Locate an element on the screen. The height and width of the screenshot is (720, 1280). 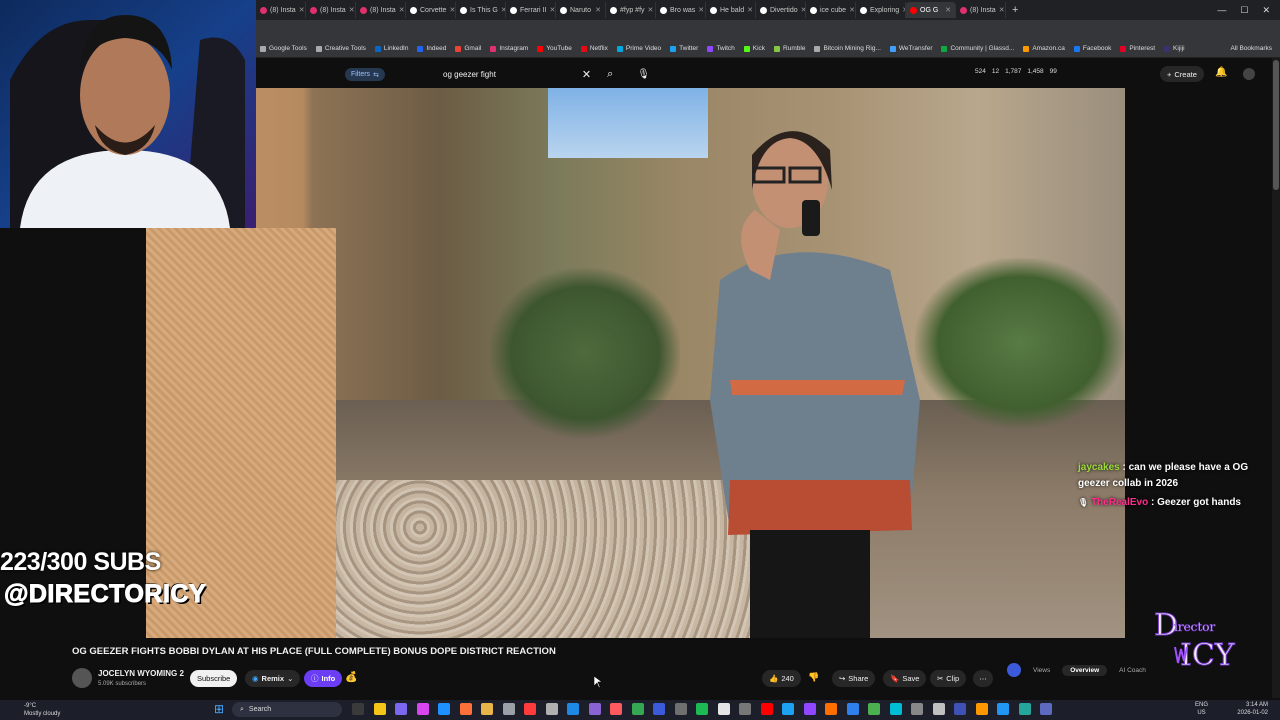
bookmark-item: Pinterest is located at coordinates (1137, 48).